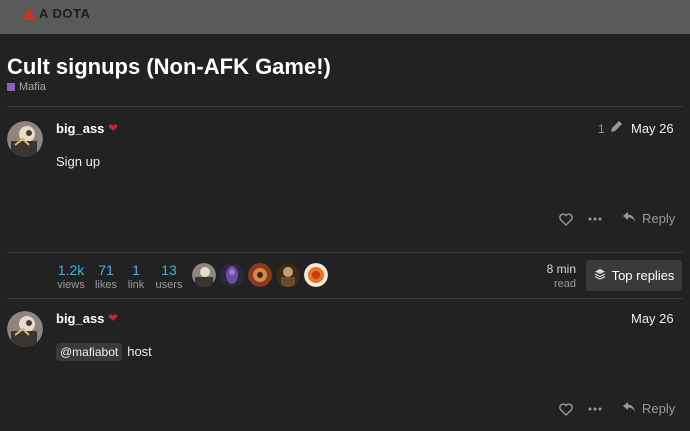  What do you see at coordinates (32, 87) in the screenshot?
I see `category-name: Mafia` at bounding box center [32, 87].